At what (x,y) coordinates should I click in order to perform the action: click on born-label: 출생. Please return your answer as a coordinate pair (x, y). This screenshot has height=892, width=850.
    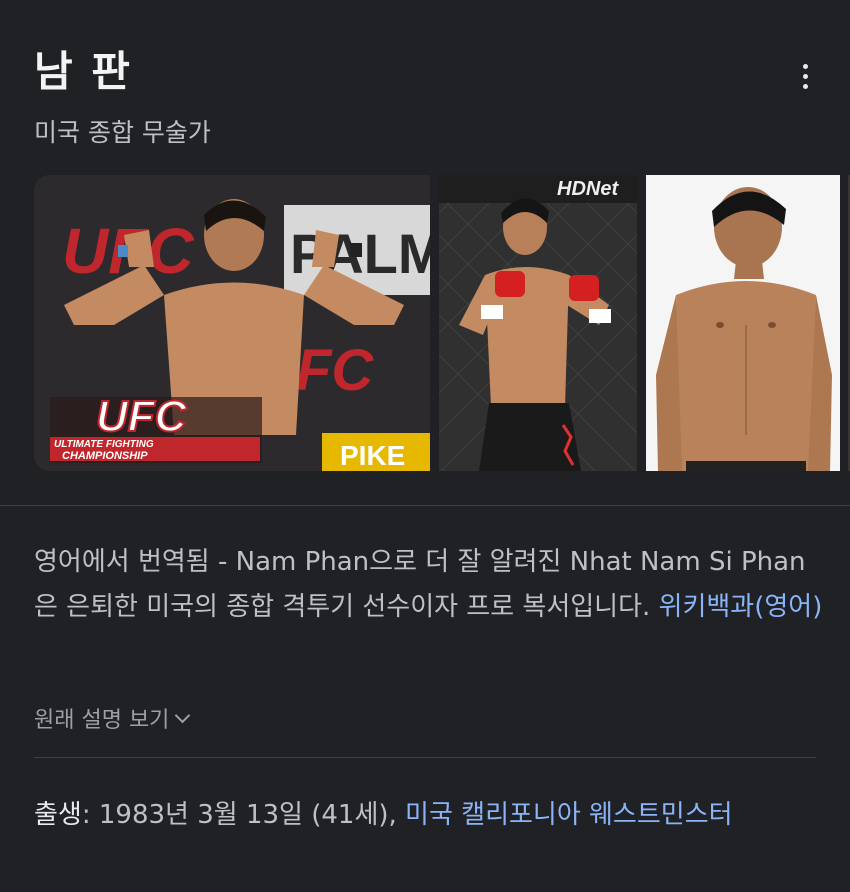
    Looking at the image, I should click on (58, 815).